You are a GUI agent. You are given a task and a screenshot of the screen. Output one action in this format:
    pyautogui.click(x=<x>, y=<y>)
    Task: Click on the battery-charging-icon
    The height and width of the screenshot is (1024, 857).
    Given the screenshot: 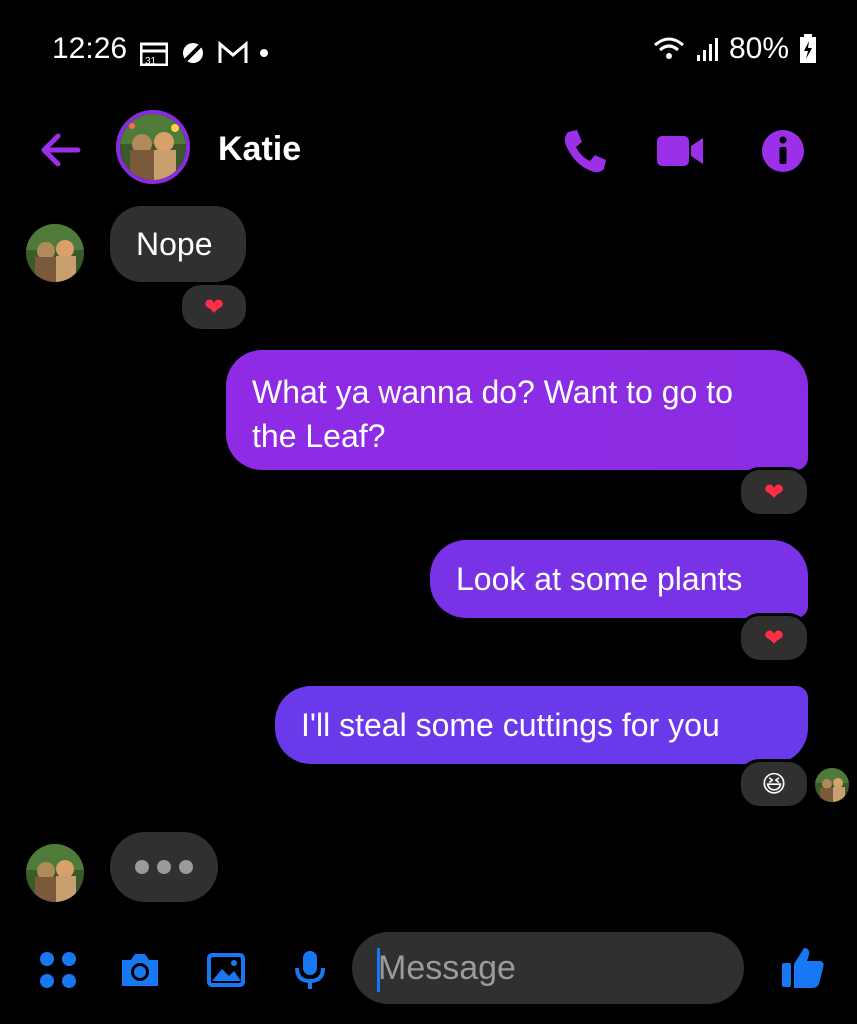 What is the action you would take?
    pyautogui.click(x=808, y=48)
    